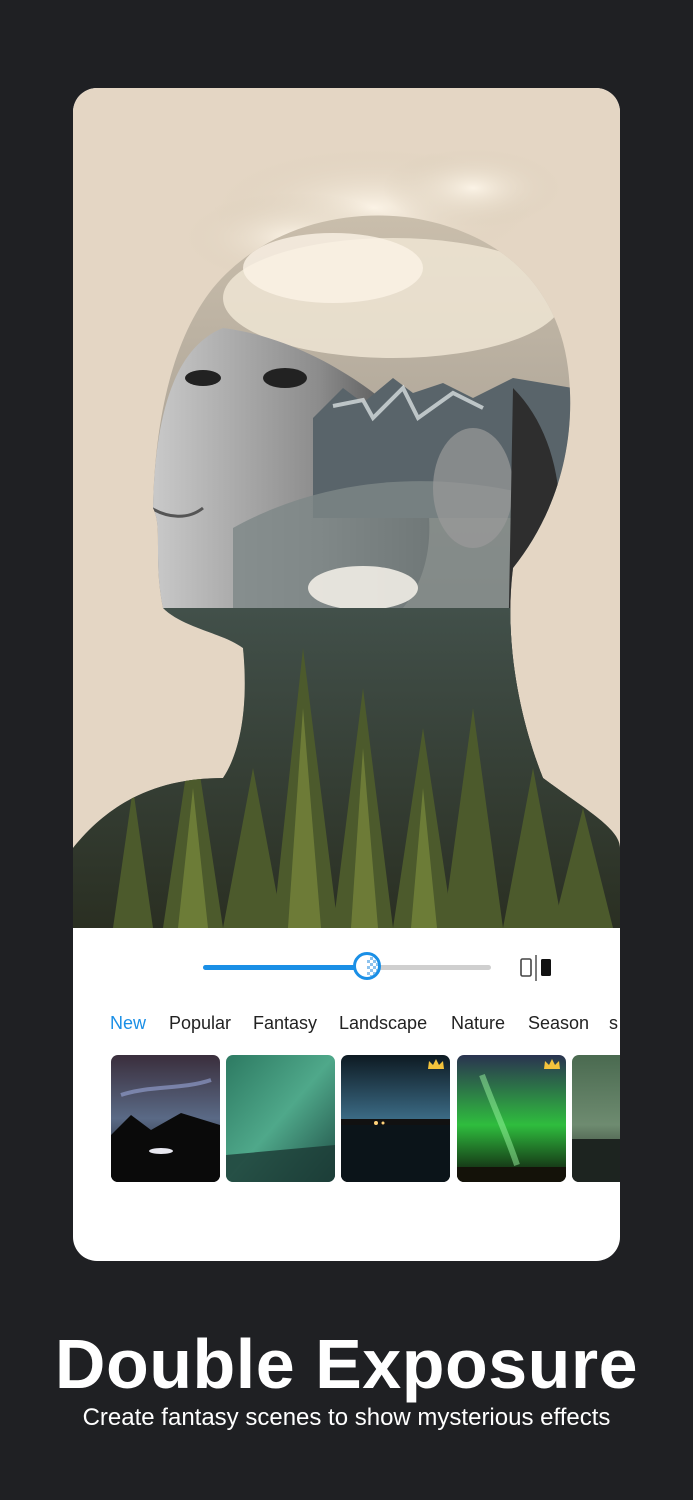 The image size is (693, 1500). What do you see at coordinates (383, 1023) in the screenshot?
I see `tab-landscape: Landscape` at bounding box center [383, 1023].